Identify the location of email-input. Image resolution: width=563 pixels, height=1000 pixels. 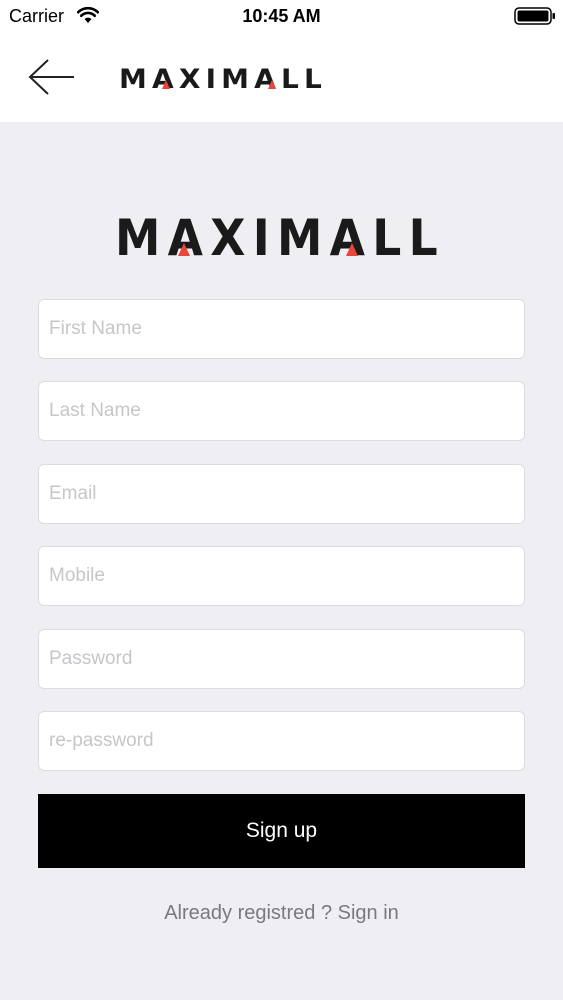
(281, 494).